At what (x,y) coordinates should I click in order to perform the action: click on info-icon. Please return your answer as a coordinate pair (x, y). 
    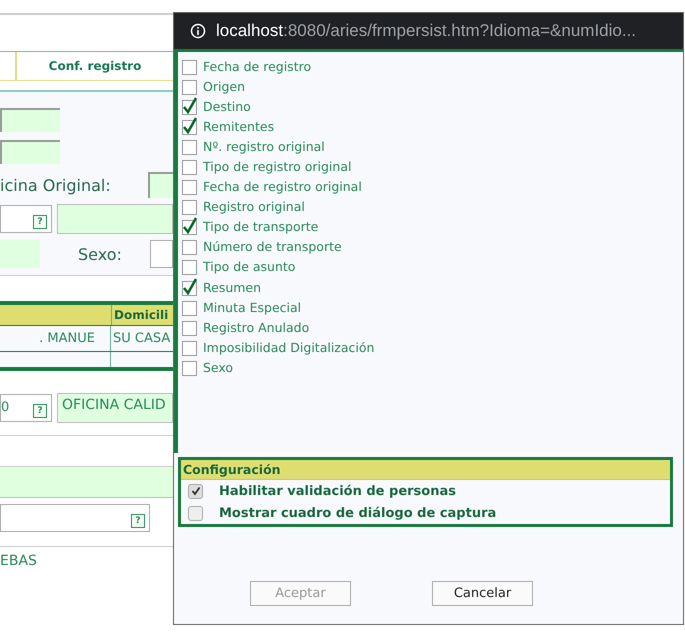
    Looking at the image, I should click on (198, 31).